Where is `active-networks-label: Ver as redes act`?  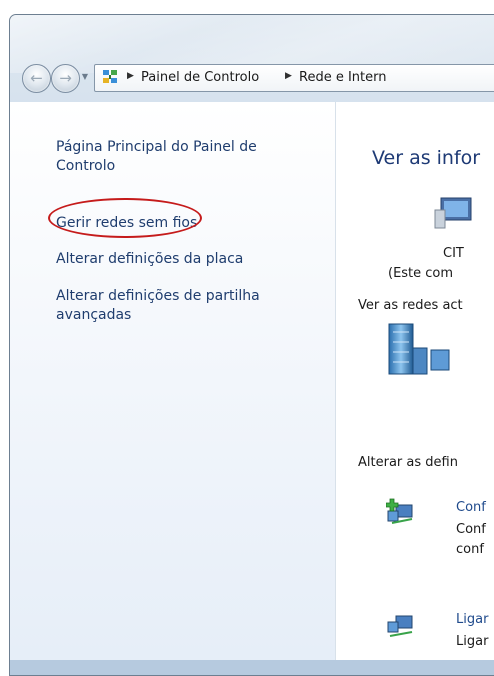
active-networks-label: Ver as redes act is located at coordinates (410, 305).